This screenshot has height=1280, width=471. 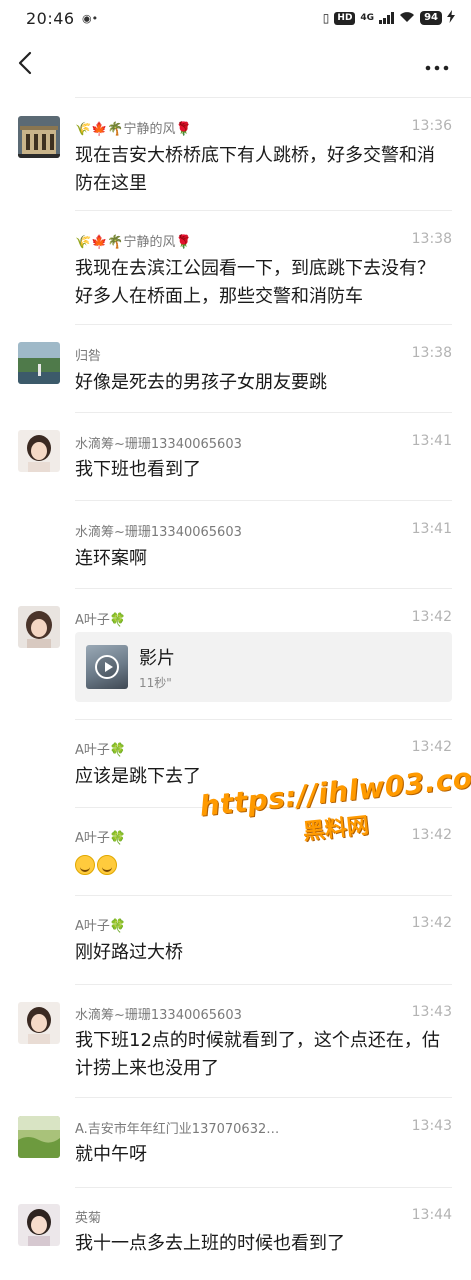 I want to click on comment-text: 刚好路过大桥, so click(x=129, y=952).